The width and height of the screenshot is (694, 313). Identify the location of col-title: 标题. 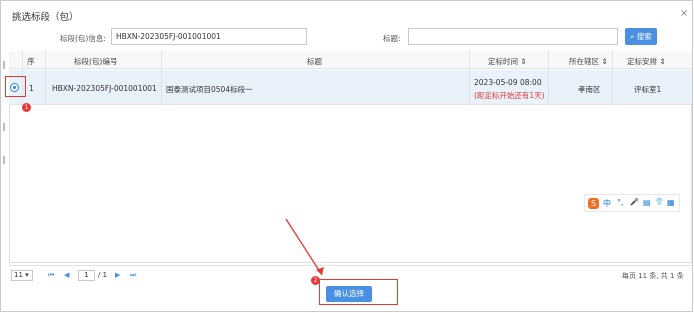
(314, 61).